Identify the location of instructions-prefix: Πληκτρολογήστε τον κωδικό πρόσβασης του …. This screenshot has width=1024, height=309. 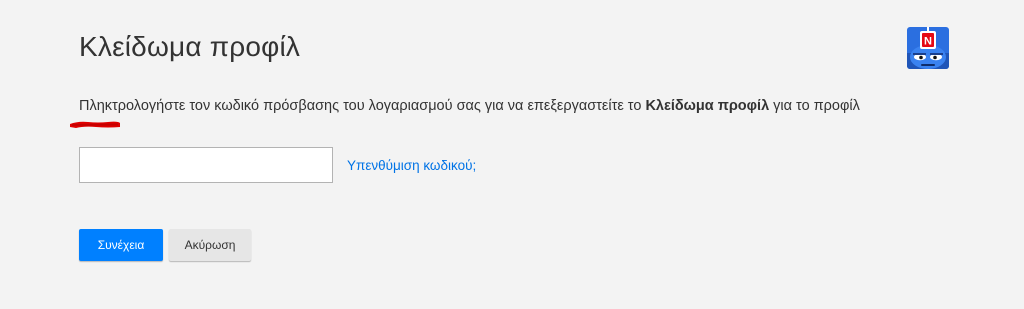
(362, 106).